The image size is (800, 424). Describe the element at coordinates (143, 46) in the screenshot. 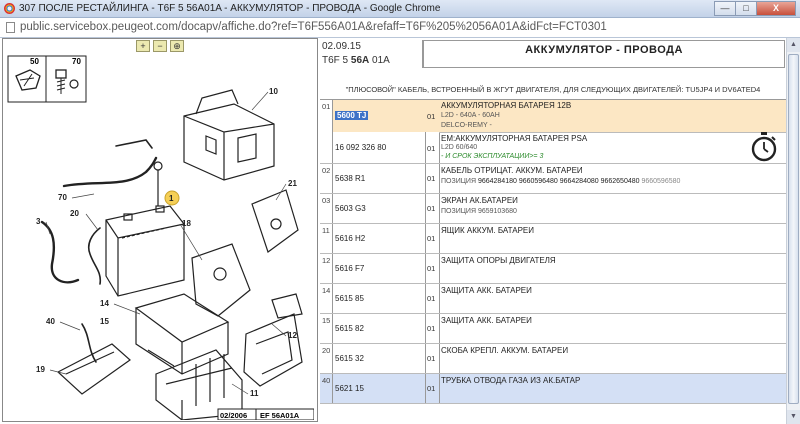

I see `zoom-in-button: +` at that location.